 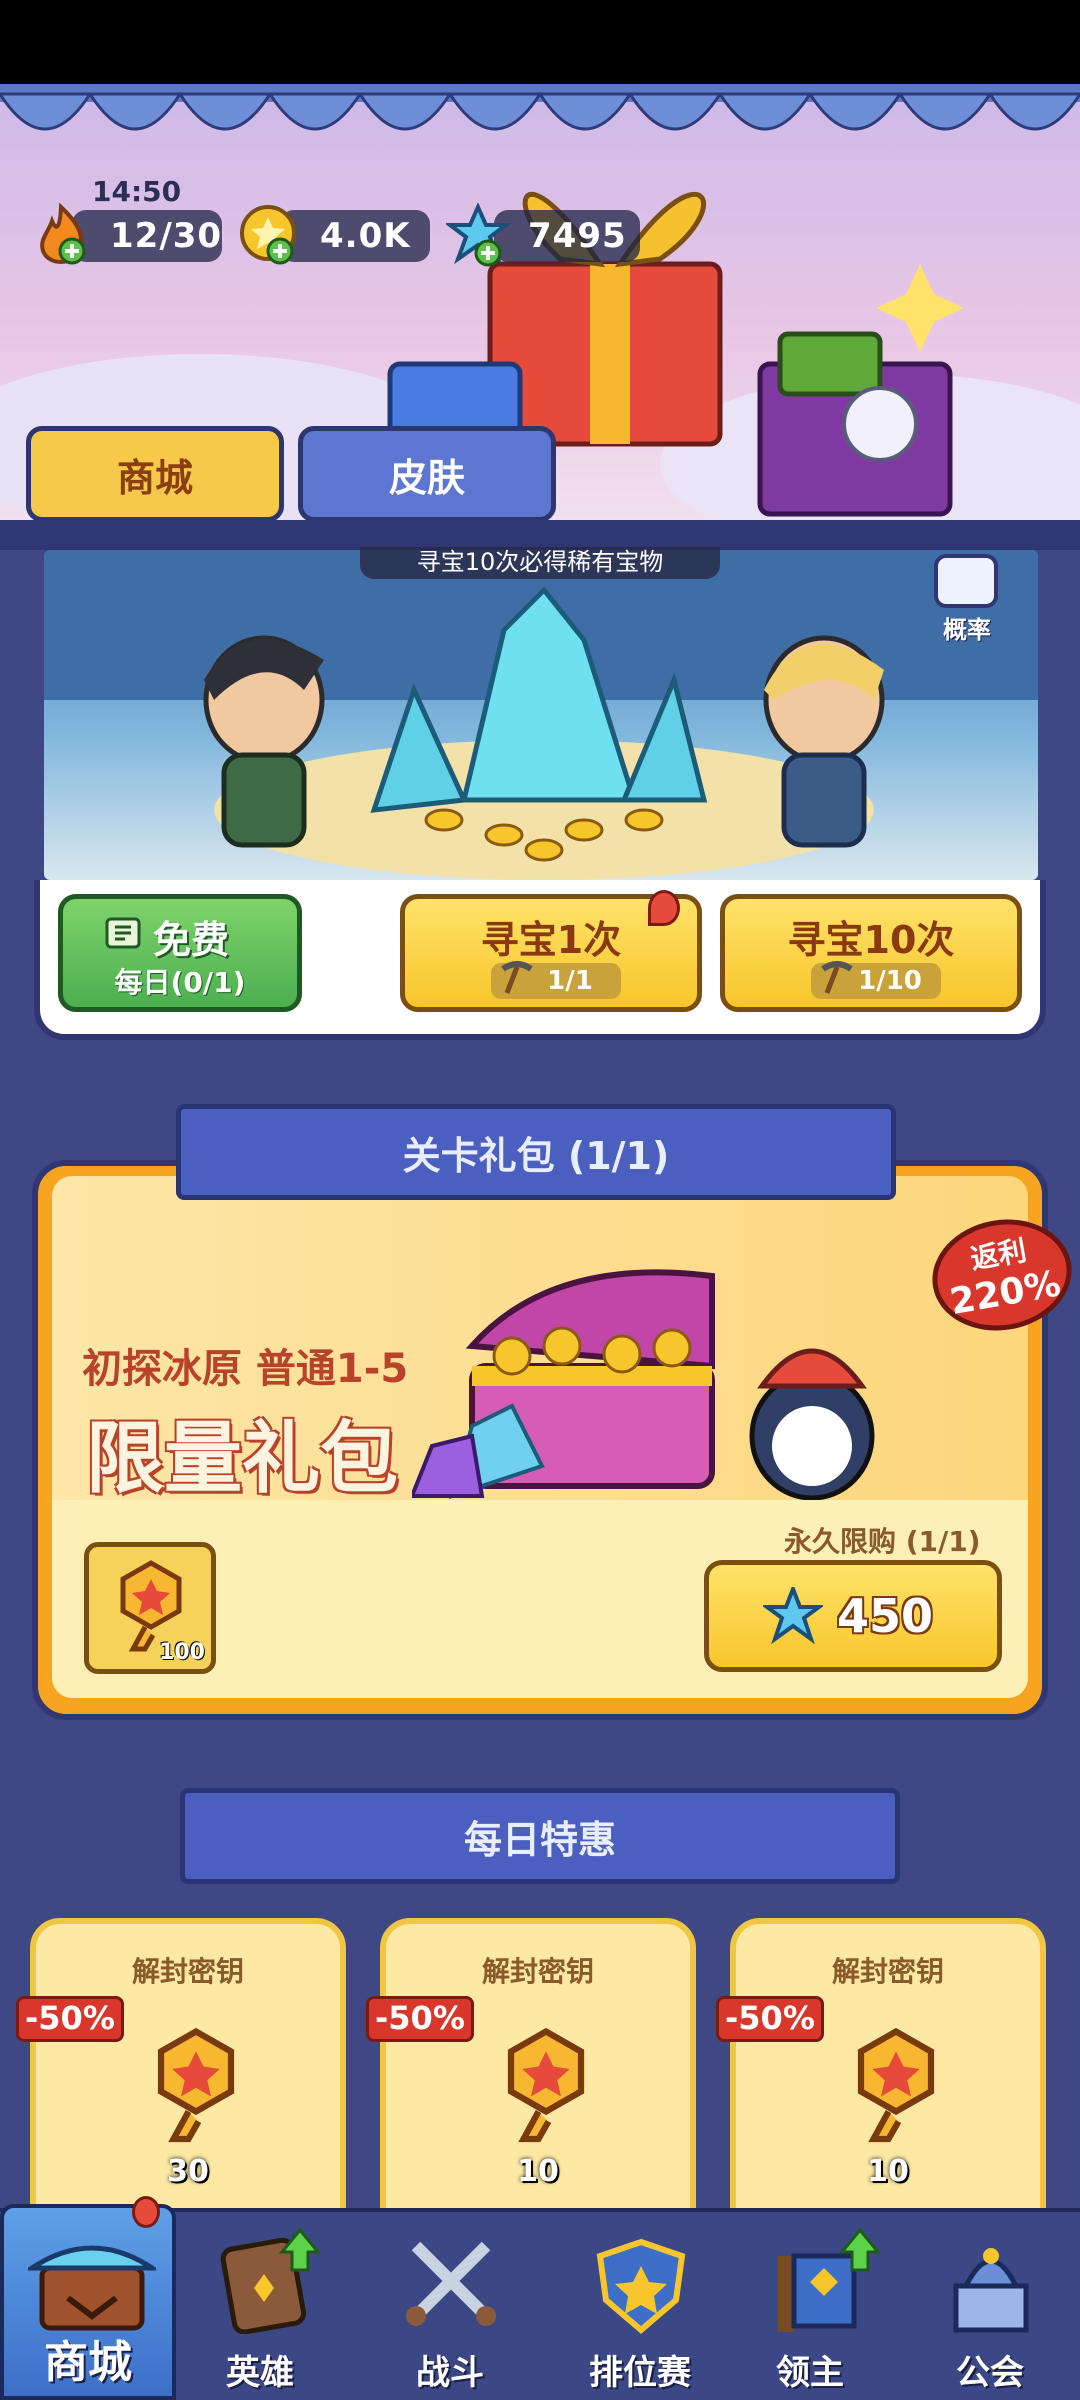 I want to click on stamina-counter: 12/30, so click(x=147, y=236).